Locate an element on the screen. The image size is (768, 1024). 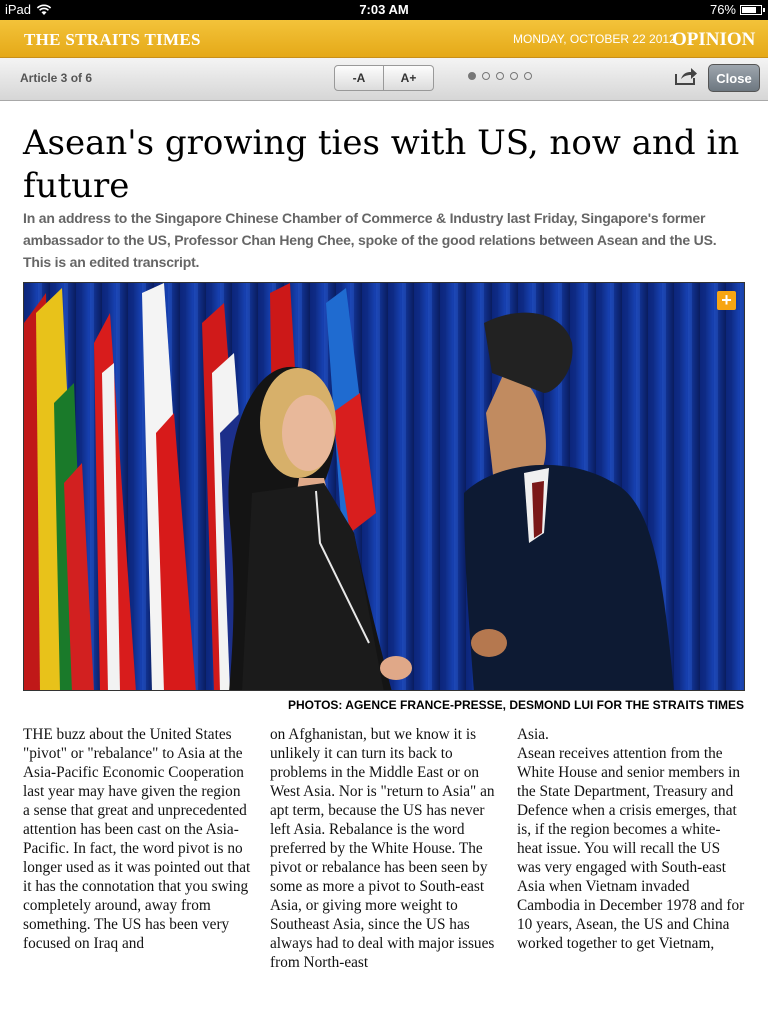
section-name: OPINION is located at coordinates (714, 39).